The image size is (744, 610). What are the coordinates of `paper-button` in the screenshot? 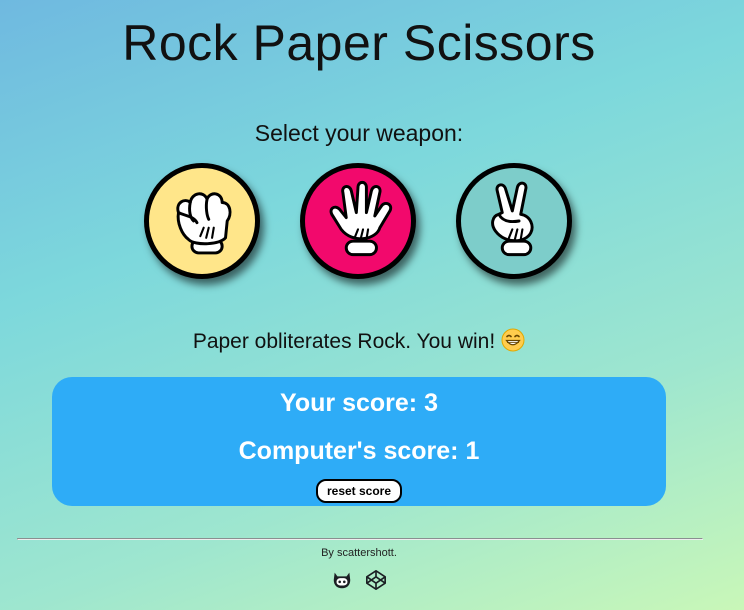 It's located at (358, 221).